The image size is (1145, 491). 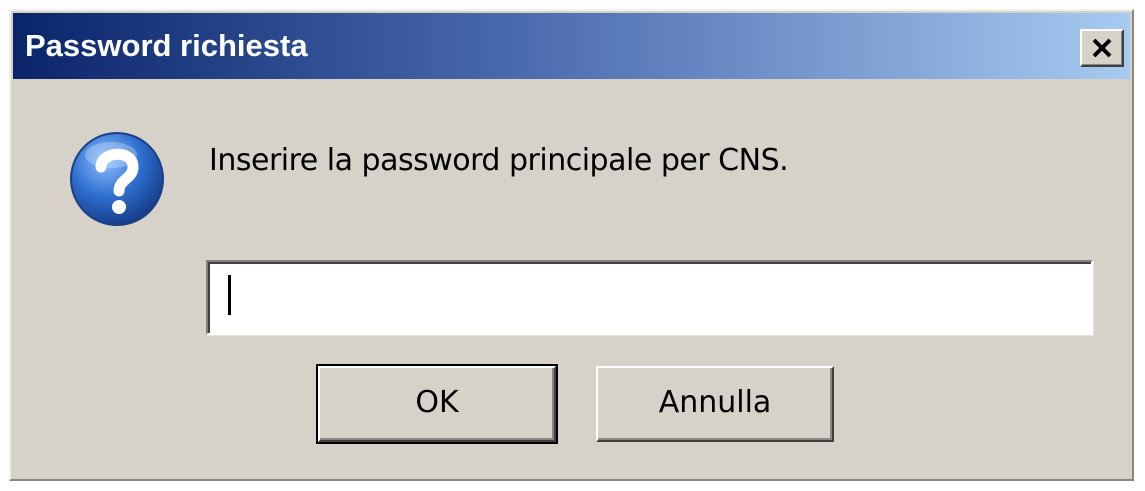 I want to click on dialog-titlebar: Password richiesta, so click(x=571, y=46).